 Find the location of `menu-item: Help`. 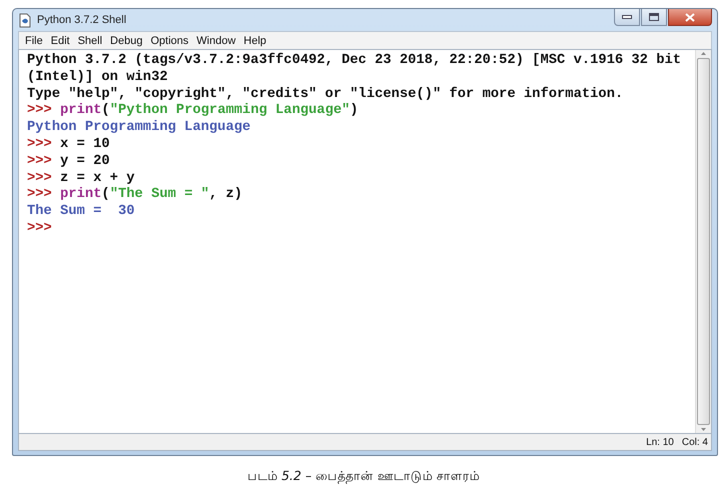

menu-item: Help is located at coordinates (255, 40).